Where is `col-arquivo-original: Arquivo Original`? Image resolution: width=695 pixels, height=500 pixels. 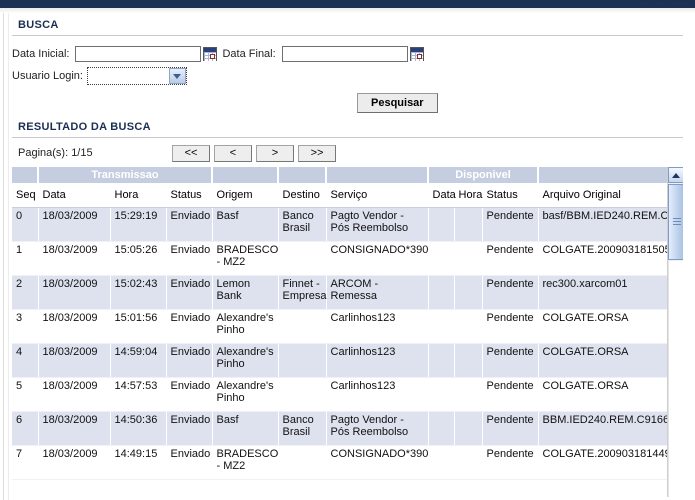
col-arquivo-original: Arquivo Original is located at coordinates (609, 195).